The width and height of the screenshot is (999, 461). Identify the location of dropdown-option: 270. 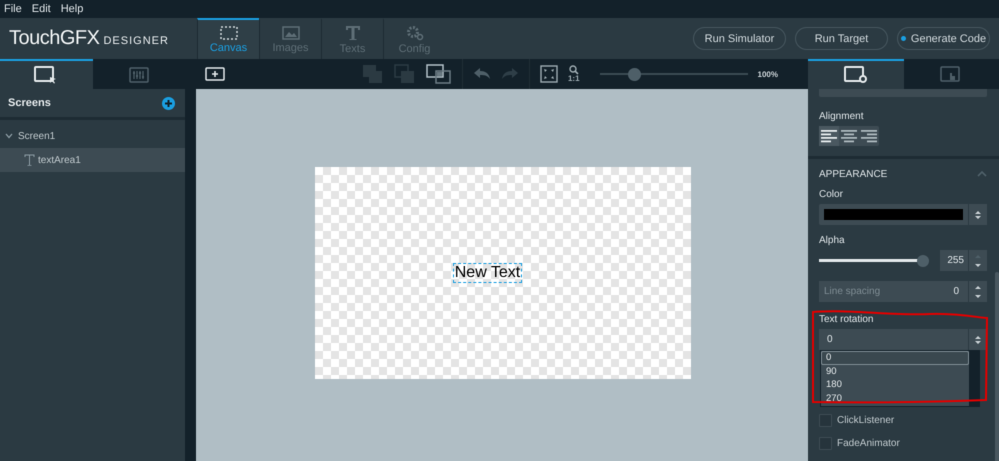
(895, 398).